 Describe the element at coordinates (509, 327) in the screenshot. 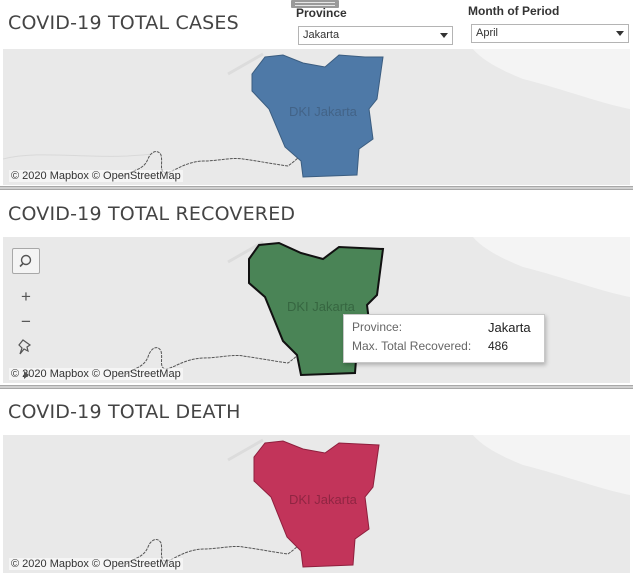

I see `tooltip-value-province: Jakarta` at that location.